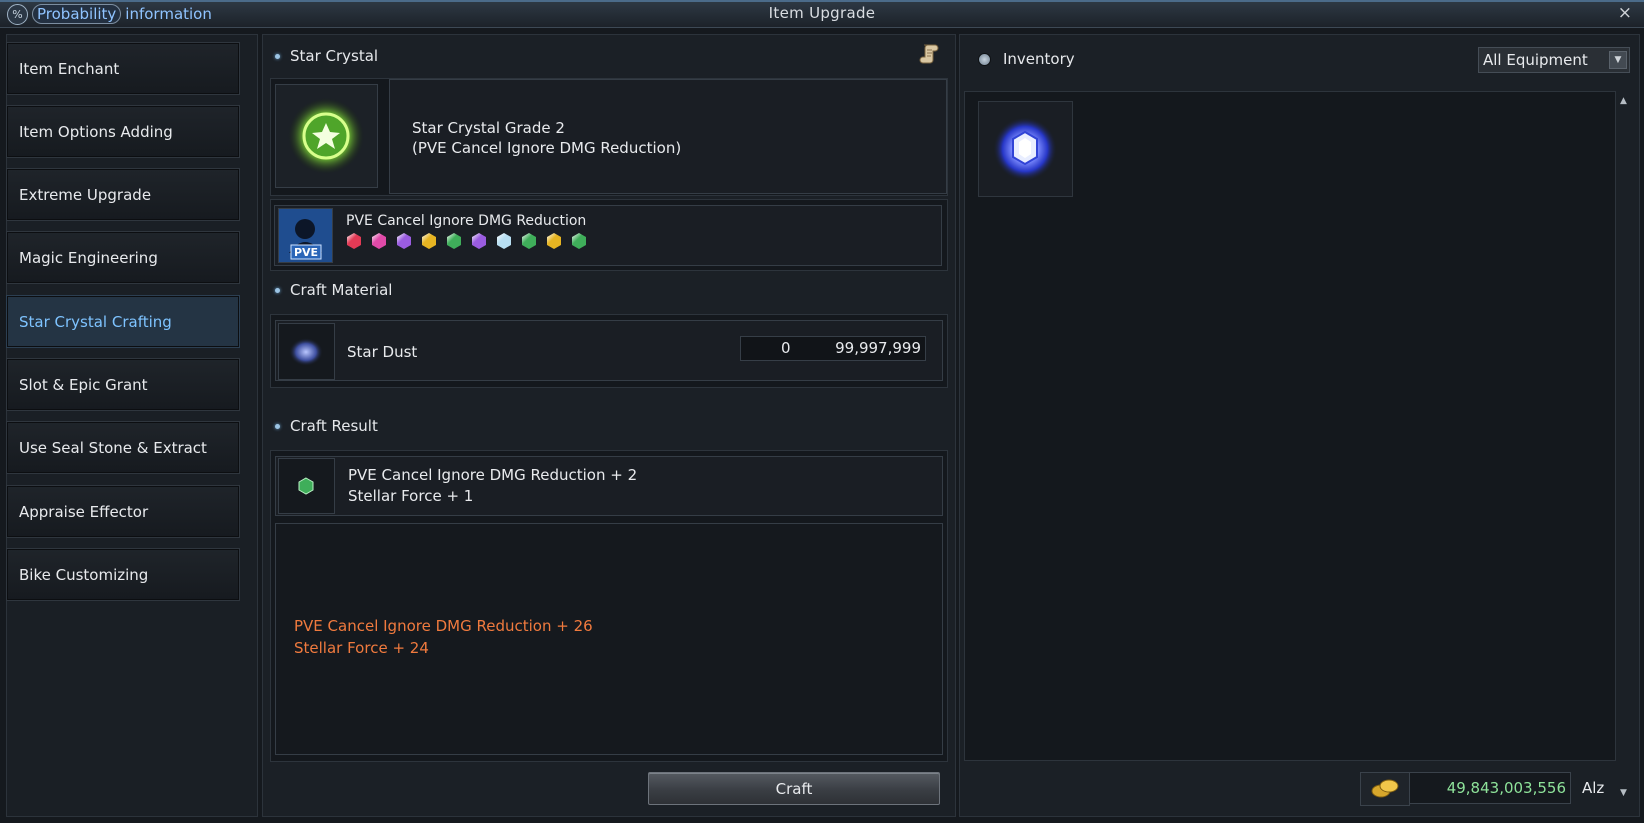 The width and height of the screenshot is (1644, 823). I want to click on sidebar-item-slot-epic-grant: Slot & Epic Grant, so click(123, 384).